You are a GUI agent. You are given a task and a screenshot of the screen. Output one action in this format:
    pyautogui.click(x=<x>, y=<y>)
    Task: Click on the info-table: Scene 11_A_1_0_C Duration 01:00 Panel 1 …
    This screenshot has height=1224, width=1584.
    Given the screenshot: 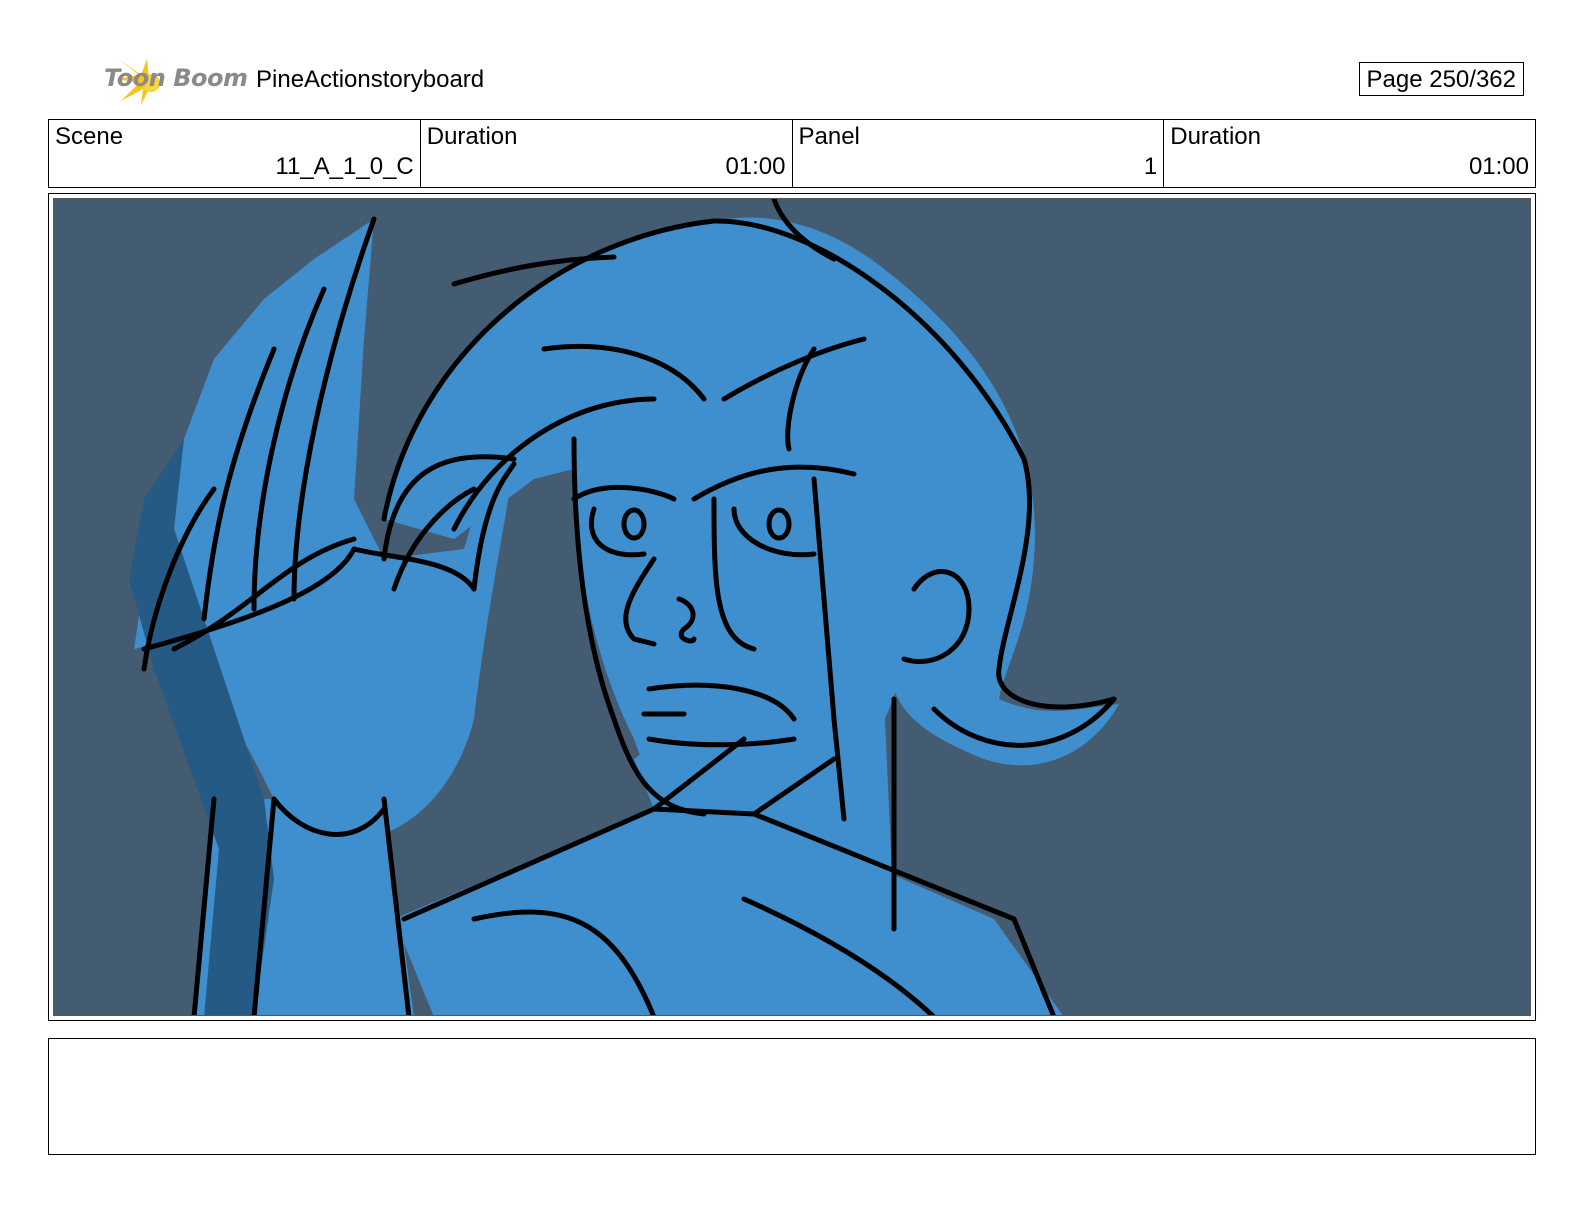 What is the action you would take?
    pyautogui.click(x=792, y=153)
    